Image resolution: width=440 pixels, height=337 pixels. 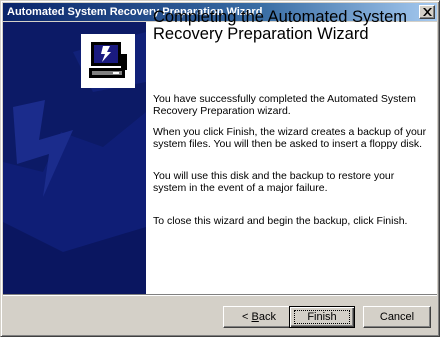 I want to click on cancel-button: Cancel, so click(x=397, y=317).